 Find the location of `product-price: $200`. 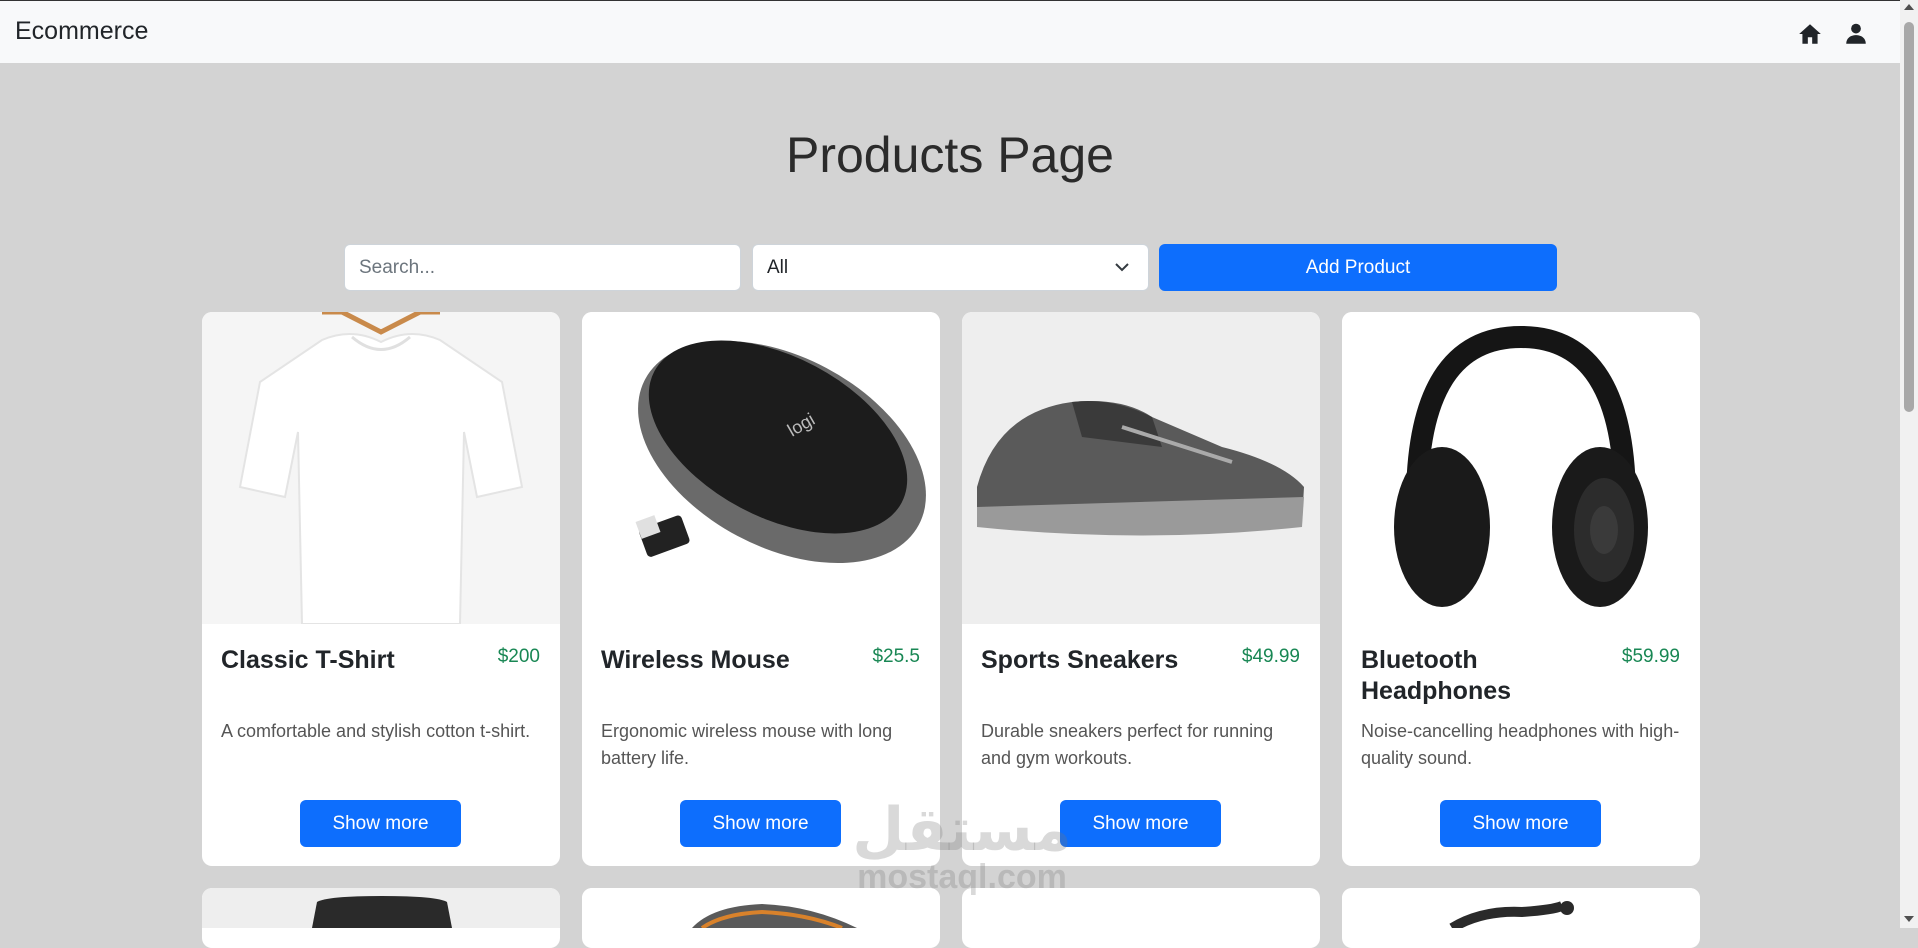

product-price: $200 is located at coordinates (518, 656).